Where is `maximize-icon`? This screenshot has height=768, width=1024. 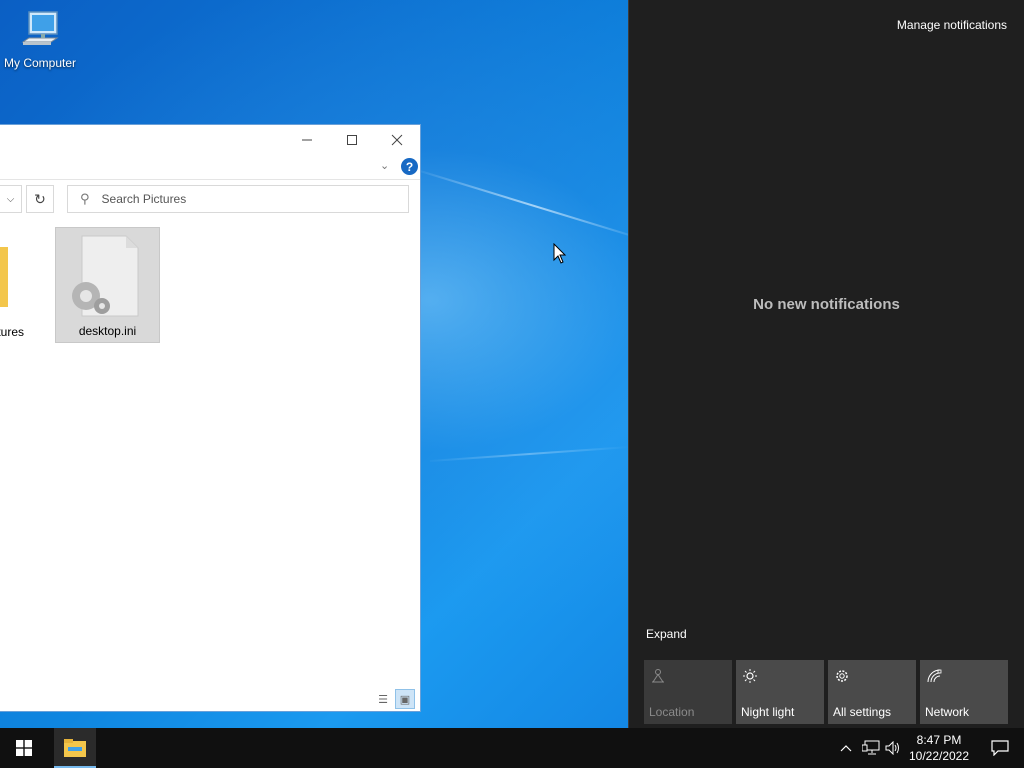 maximize-icon is located at coordinates (352, 140).